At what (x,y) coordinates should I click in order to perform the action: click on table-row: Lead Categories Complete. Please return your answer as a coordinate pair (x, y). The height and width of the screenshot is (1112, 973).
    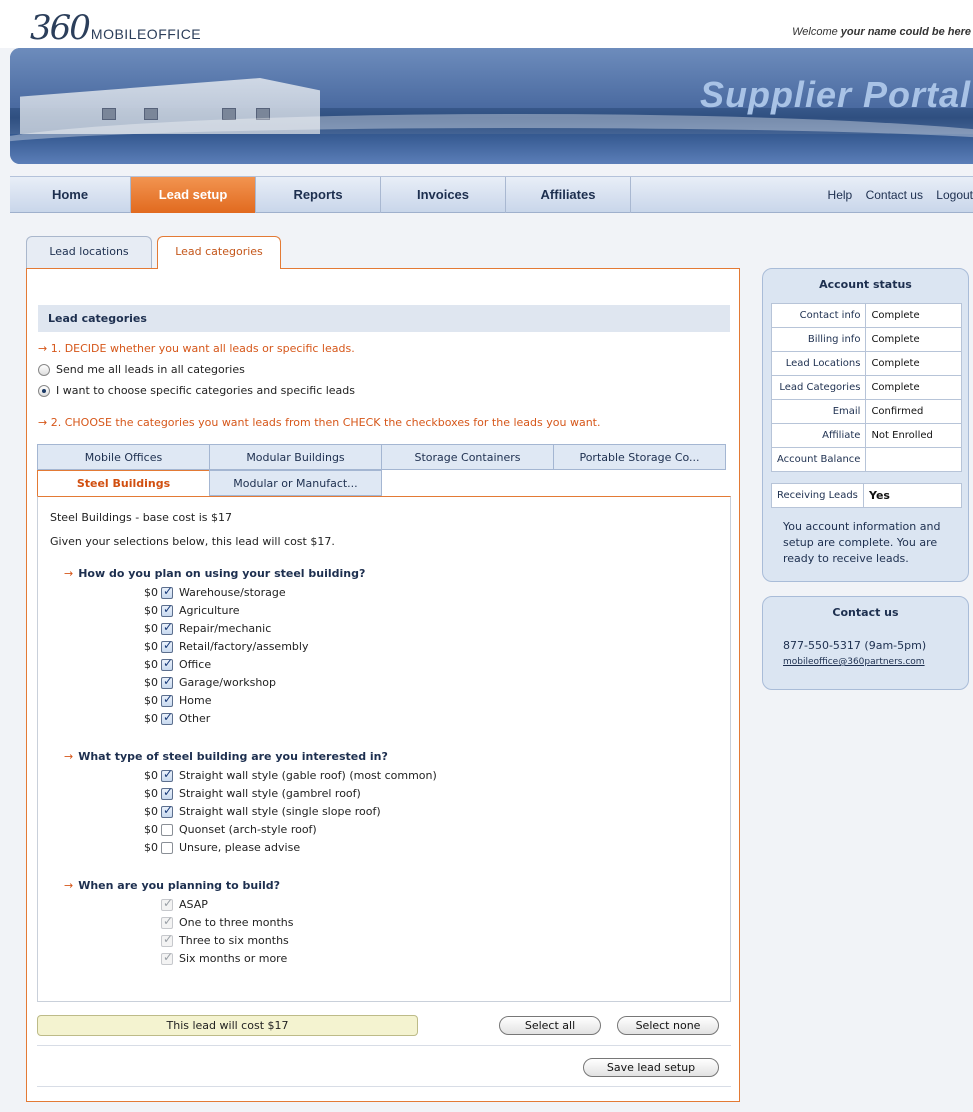
    Looking at the image, I should click on (866, 387).